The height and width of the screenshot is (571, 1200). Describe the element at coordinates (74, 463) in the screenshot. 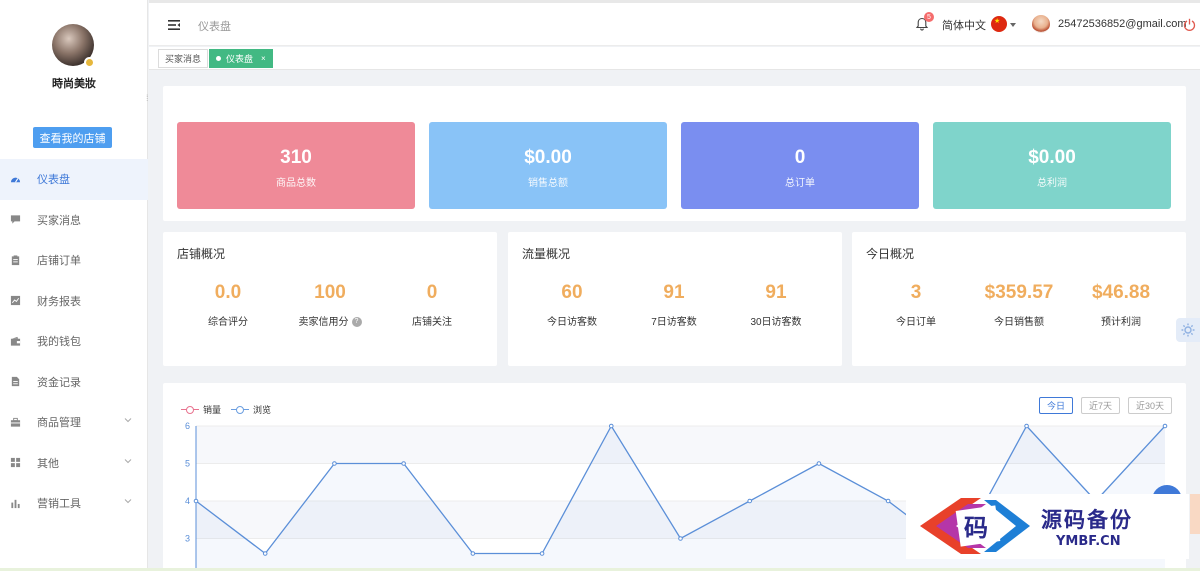

I see `sidebar-item-8: 其他` at that location.